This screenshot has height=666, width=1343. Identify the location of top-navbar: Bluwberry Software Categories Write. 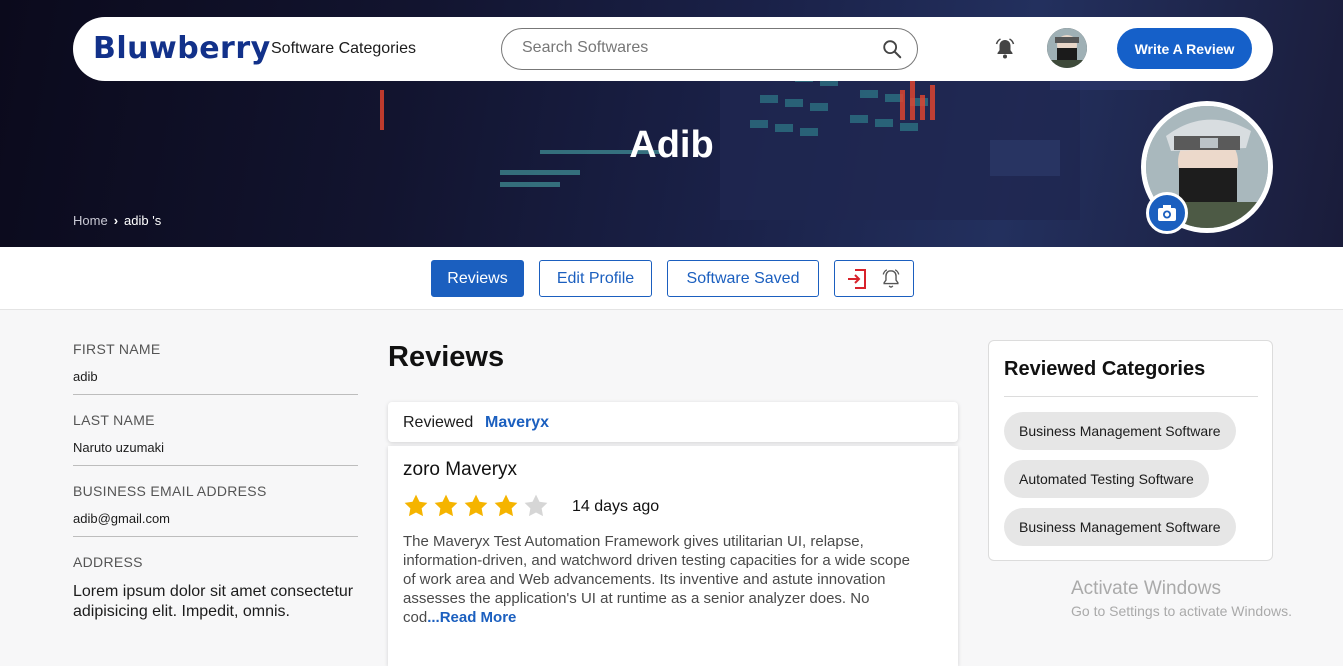
(673, 49).